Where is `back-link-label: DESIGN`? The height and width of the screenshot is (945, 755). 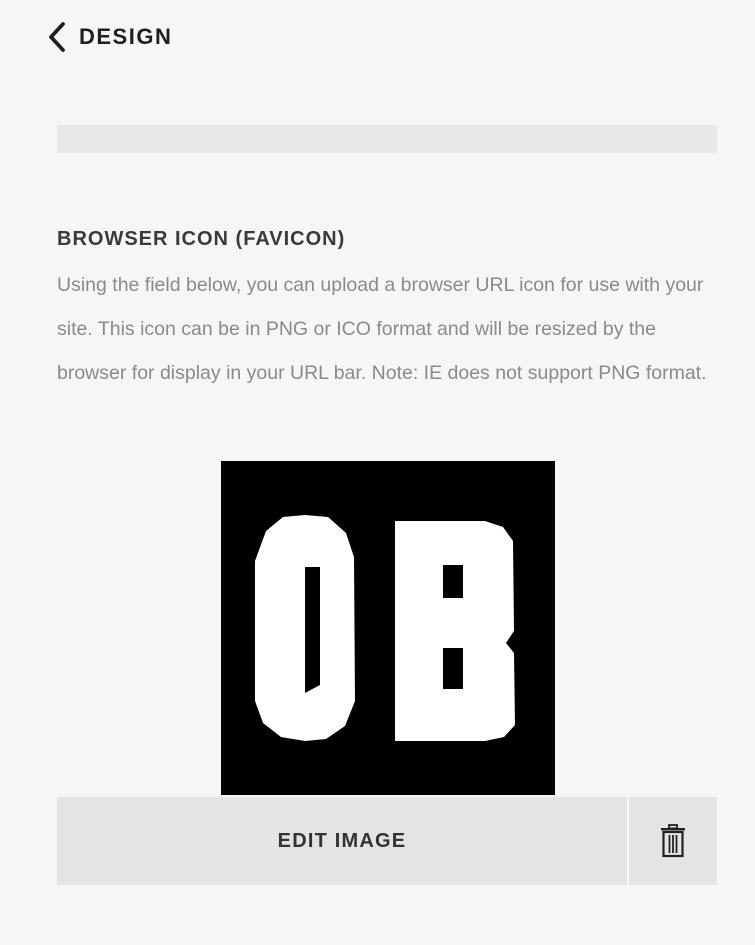 back-link-label: DESIGN is located at coordinates (126, 36).